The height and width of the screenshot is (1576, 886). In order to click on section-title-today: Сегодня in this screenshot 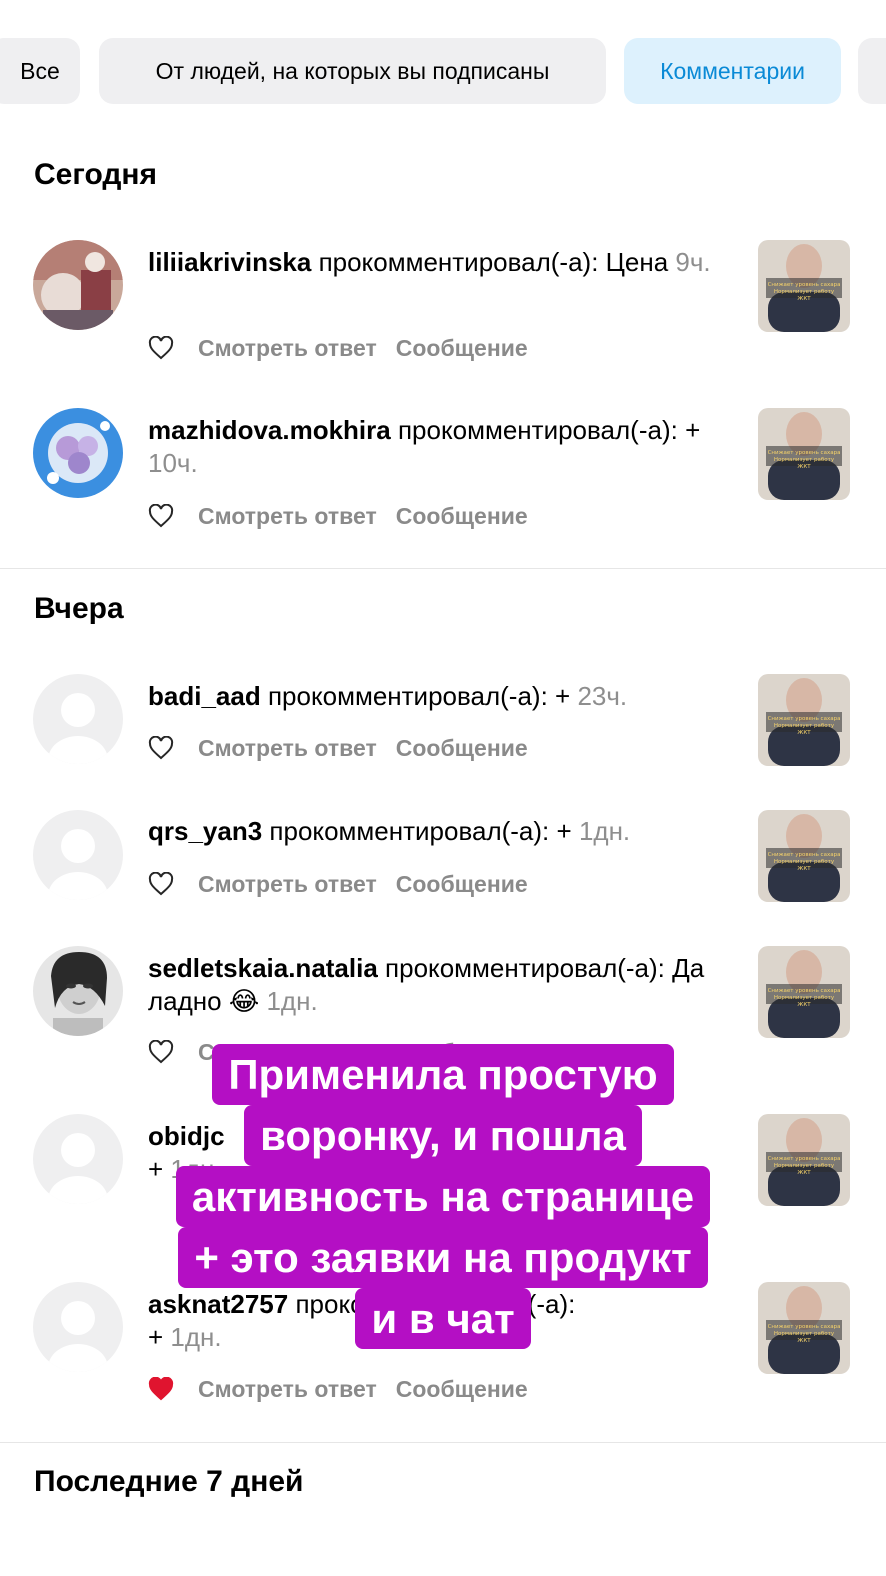, I will do `click(96, 174)`.